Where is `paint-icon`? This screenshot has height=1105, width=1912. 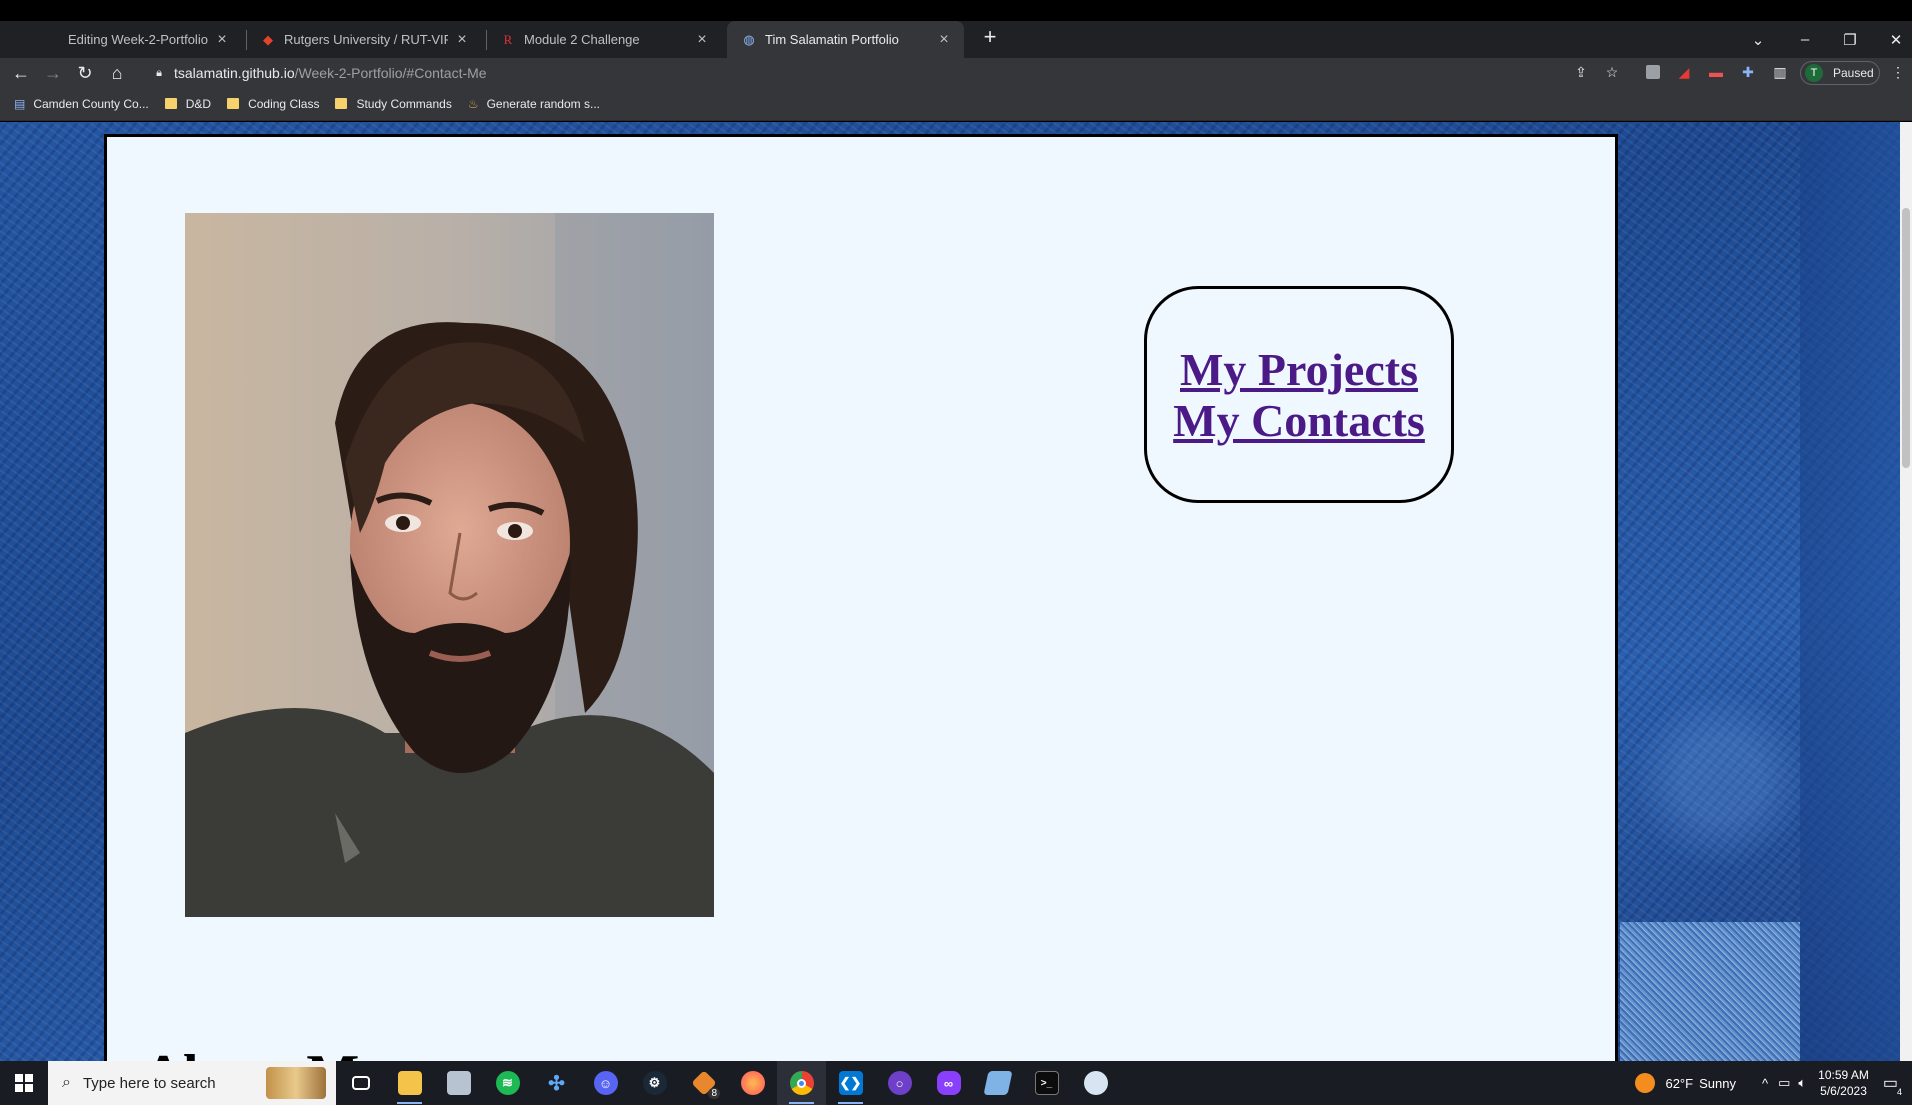 paint-icon is located at coordinates (1095, 1083).